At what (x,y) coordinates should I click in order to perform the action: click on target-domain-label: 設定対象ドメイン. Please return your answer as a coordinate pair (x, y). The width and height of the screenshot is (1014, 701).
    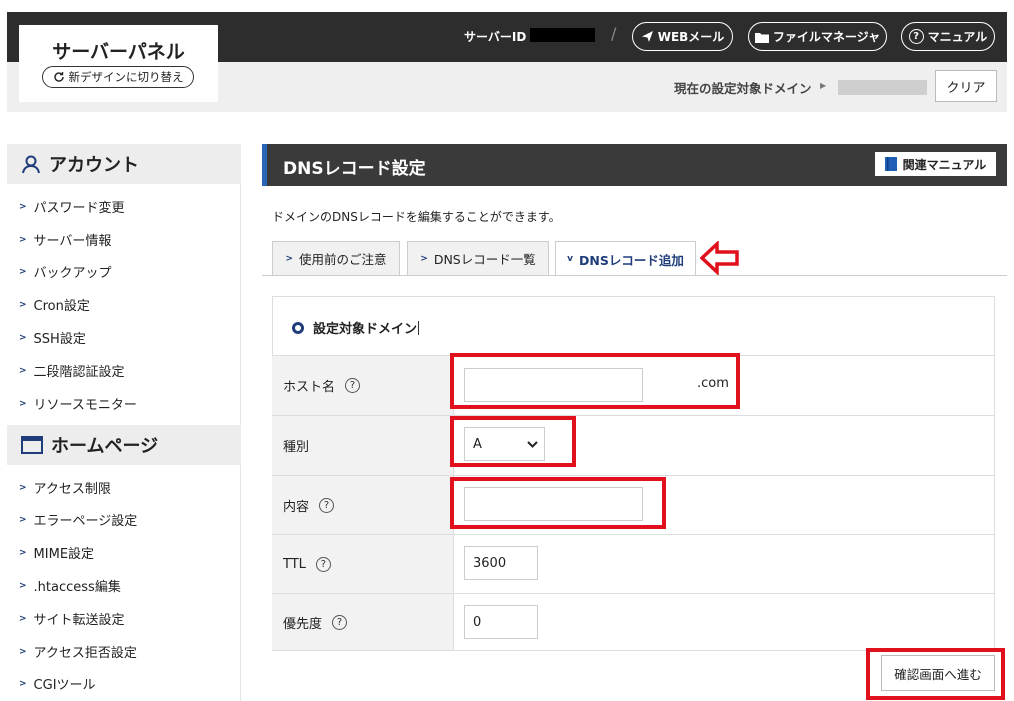
    Looking at the image, I should click on (365, 329).